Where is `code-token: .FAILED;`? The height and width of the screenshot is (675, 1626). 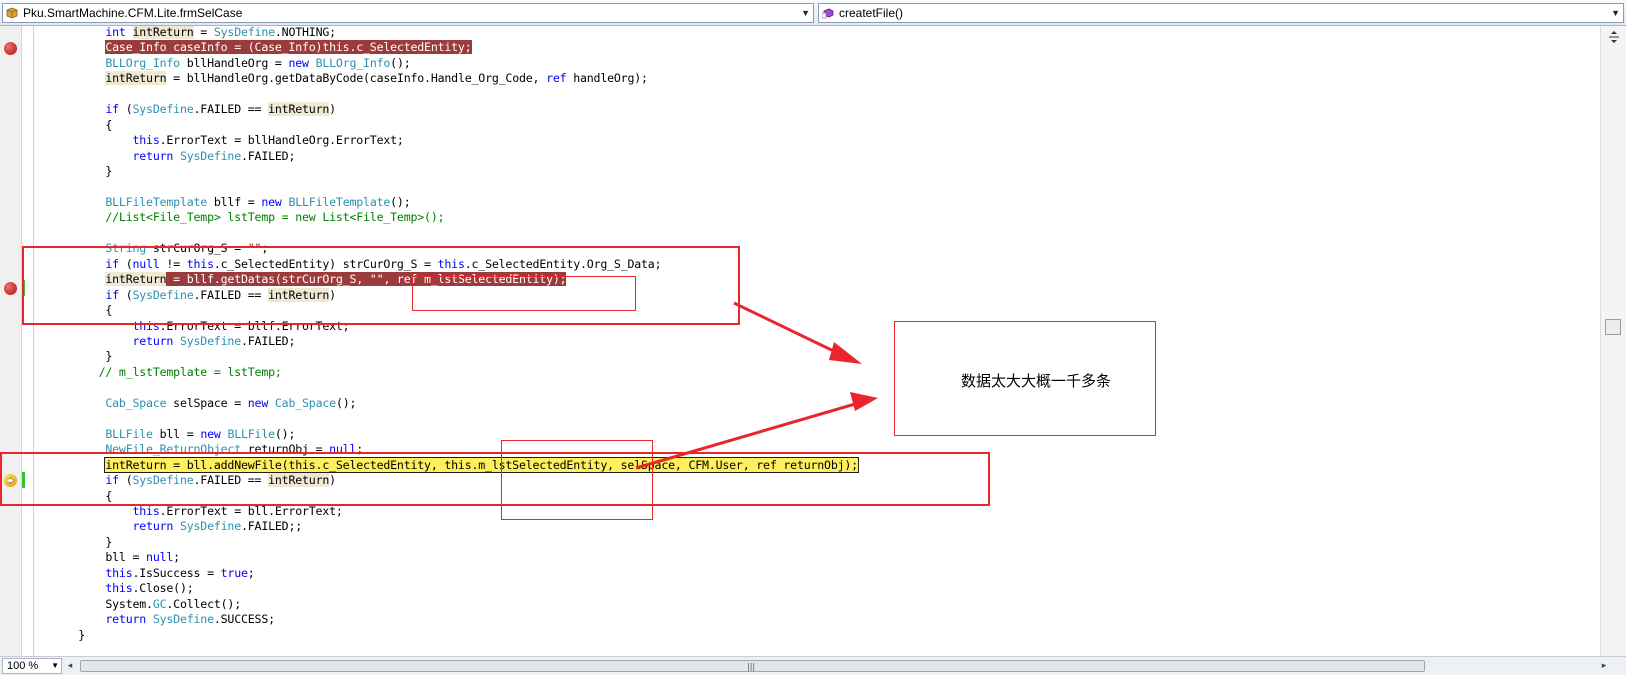
code-token: .FAILED; is located at coordinates (268, 341).